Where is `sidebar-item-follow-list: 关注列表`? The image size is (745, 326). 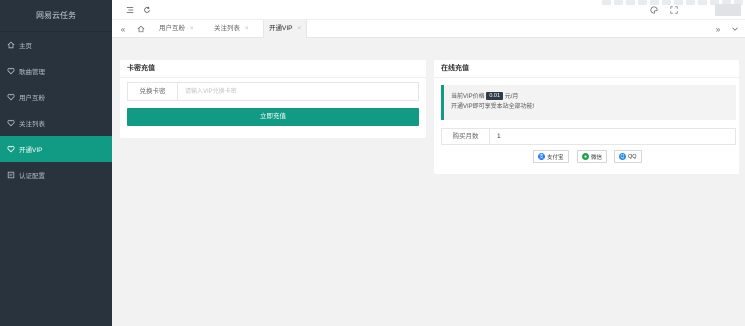
sidebar-item-follow-list: 关注列表 is located at coordinates (56, 123).